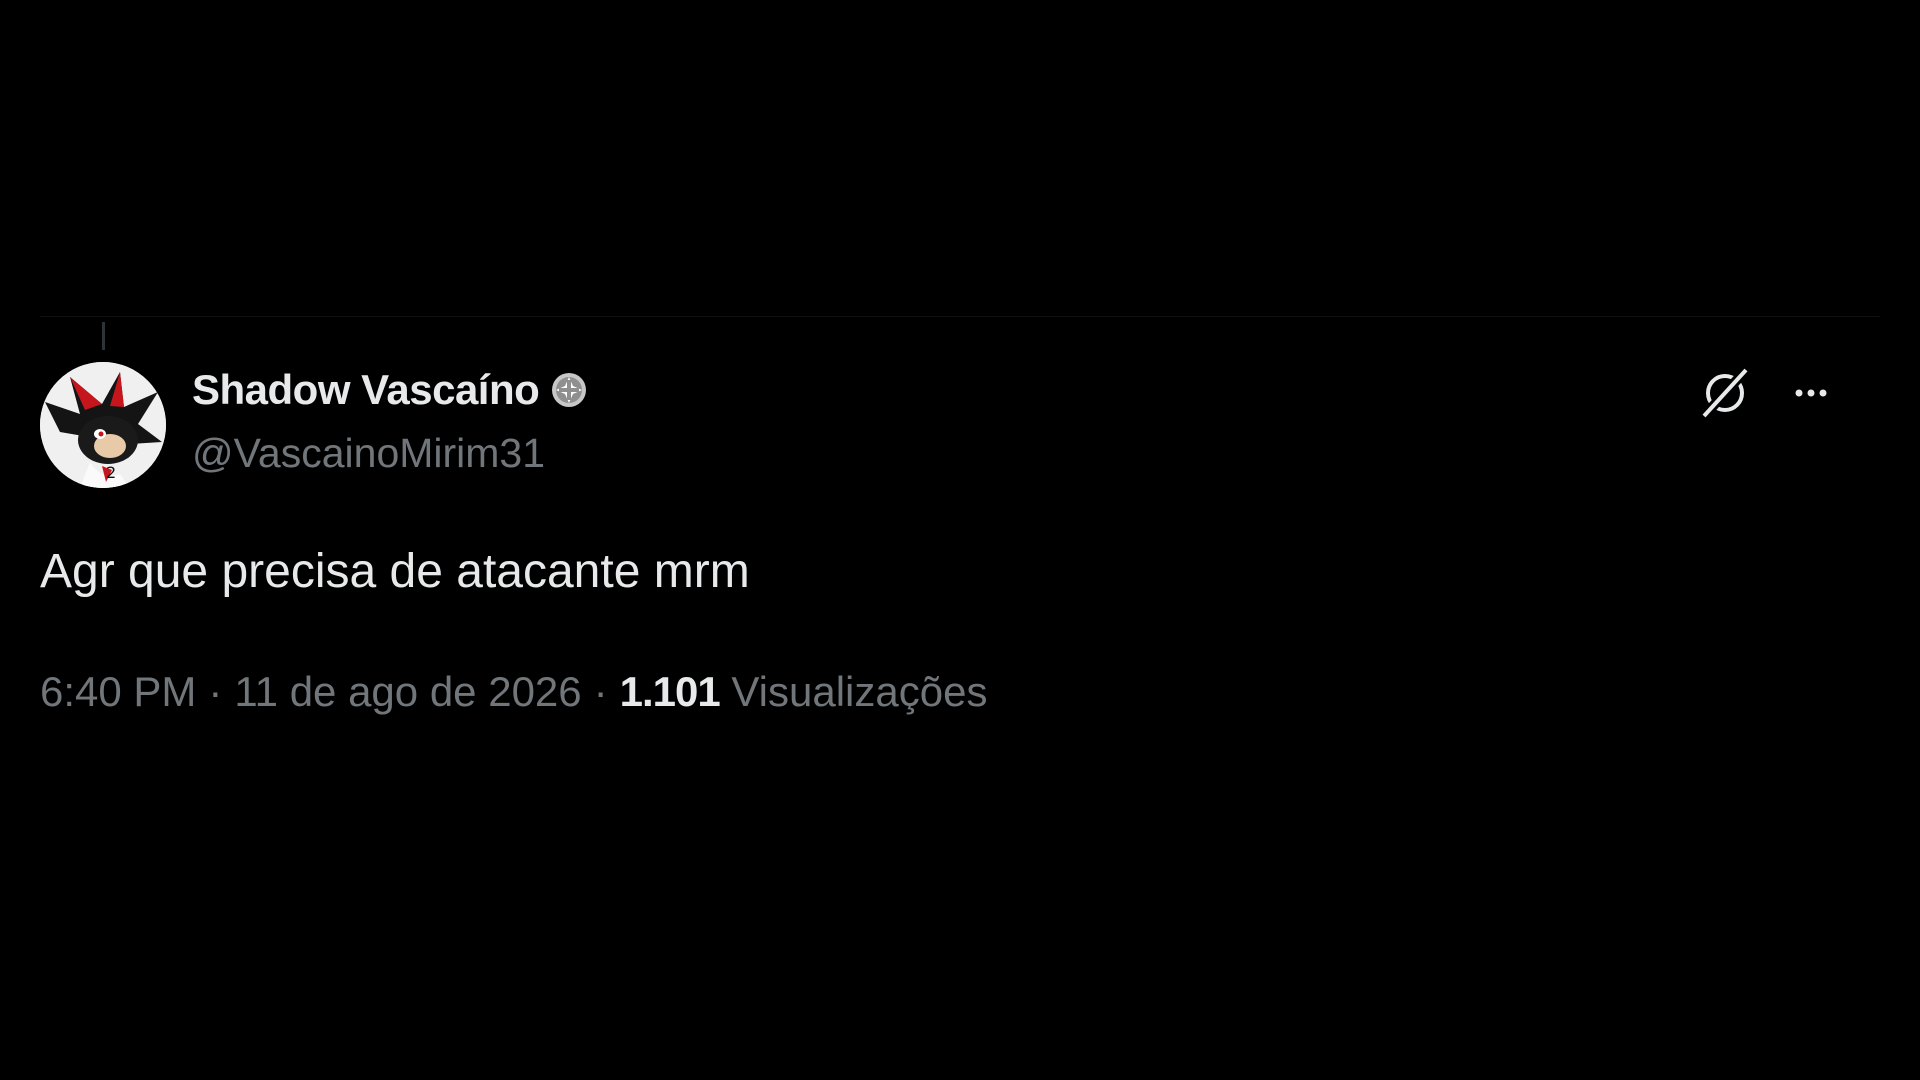  Describe the element at coordinates (569, 390) in the screenshot. I see `club-crest-icon` at that location.